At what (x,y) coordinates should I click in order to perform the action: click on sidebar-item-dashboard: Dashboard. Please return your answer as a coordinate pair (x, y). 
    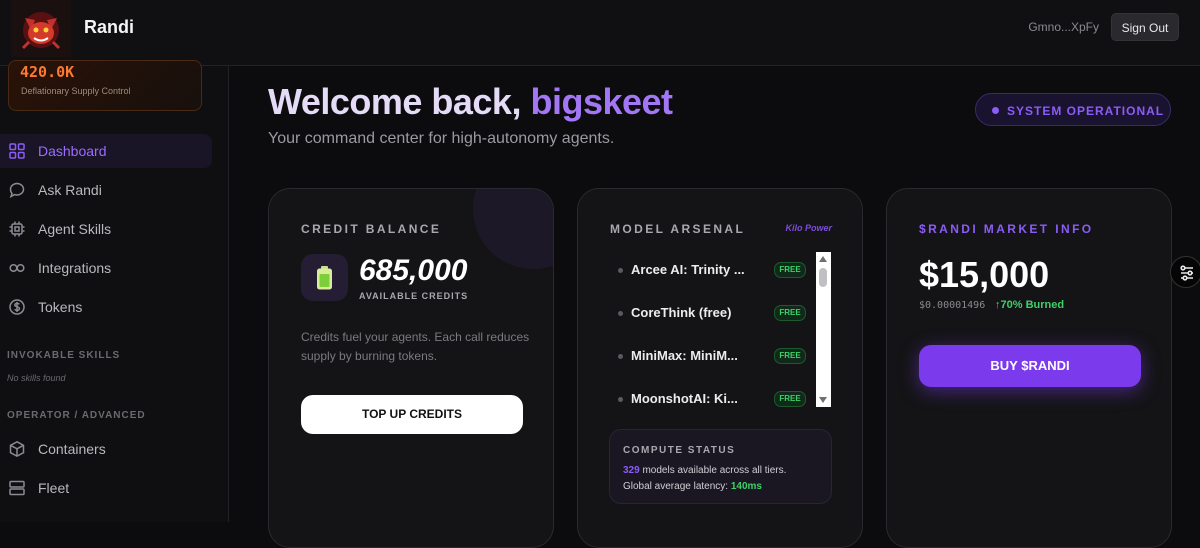
    Looking at the image, I should click on (106, 151).